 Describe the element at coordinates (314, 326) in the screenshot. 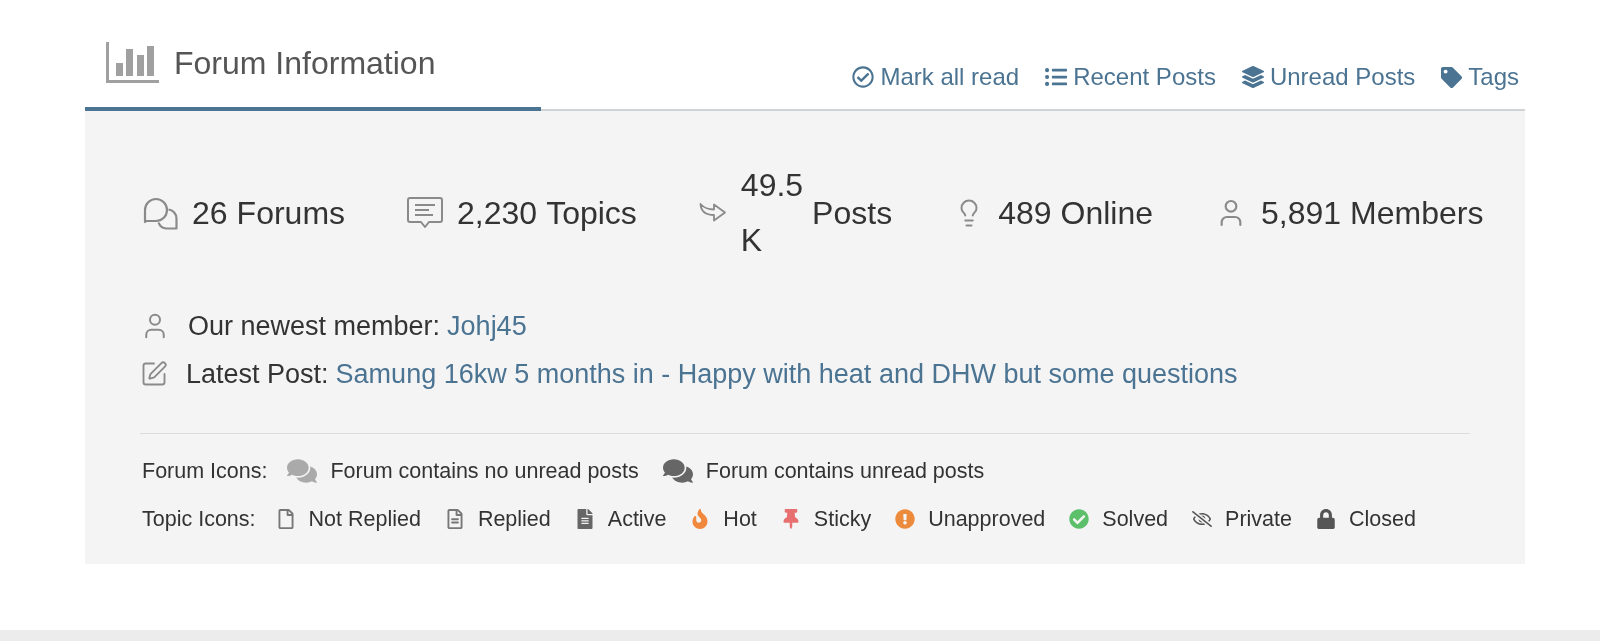

I see `info-label: Our newest member:` at that location.